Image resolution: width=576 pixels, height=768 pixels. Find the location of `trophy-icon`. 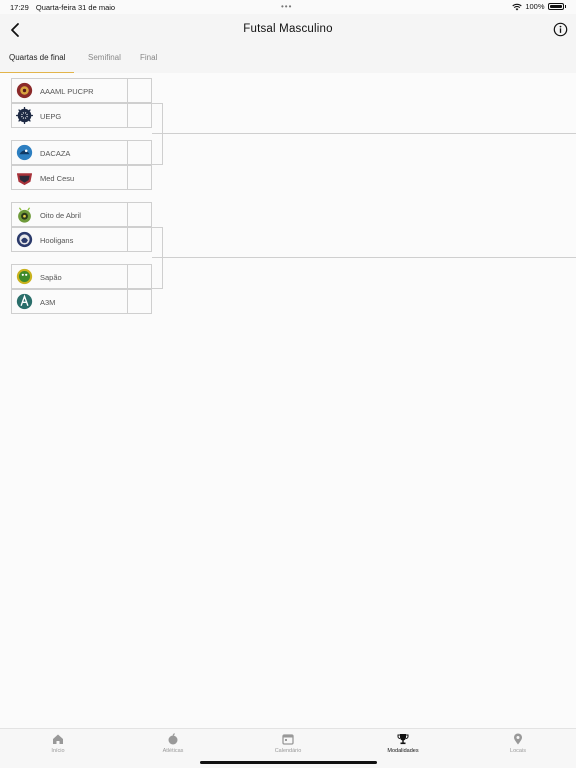

trophy-icon is located at coordinates (403, 739).